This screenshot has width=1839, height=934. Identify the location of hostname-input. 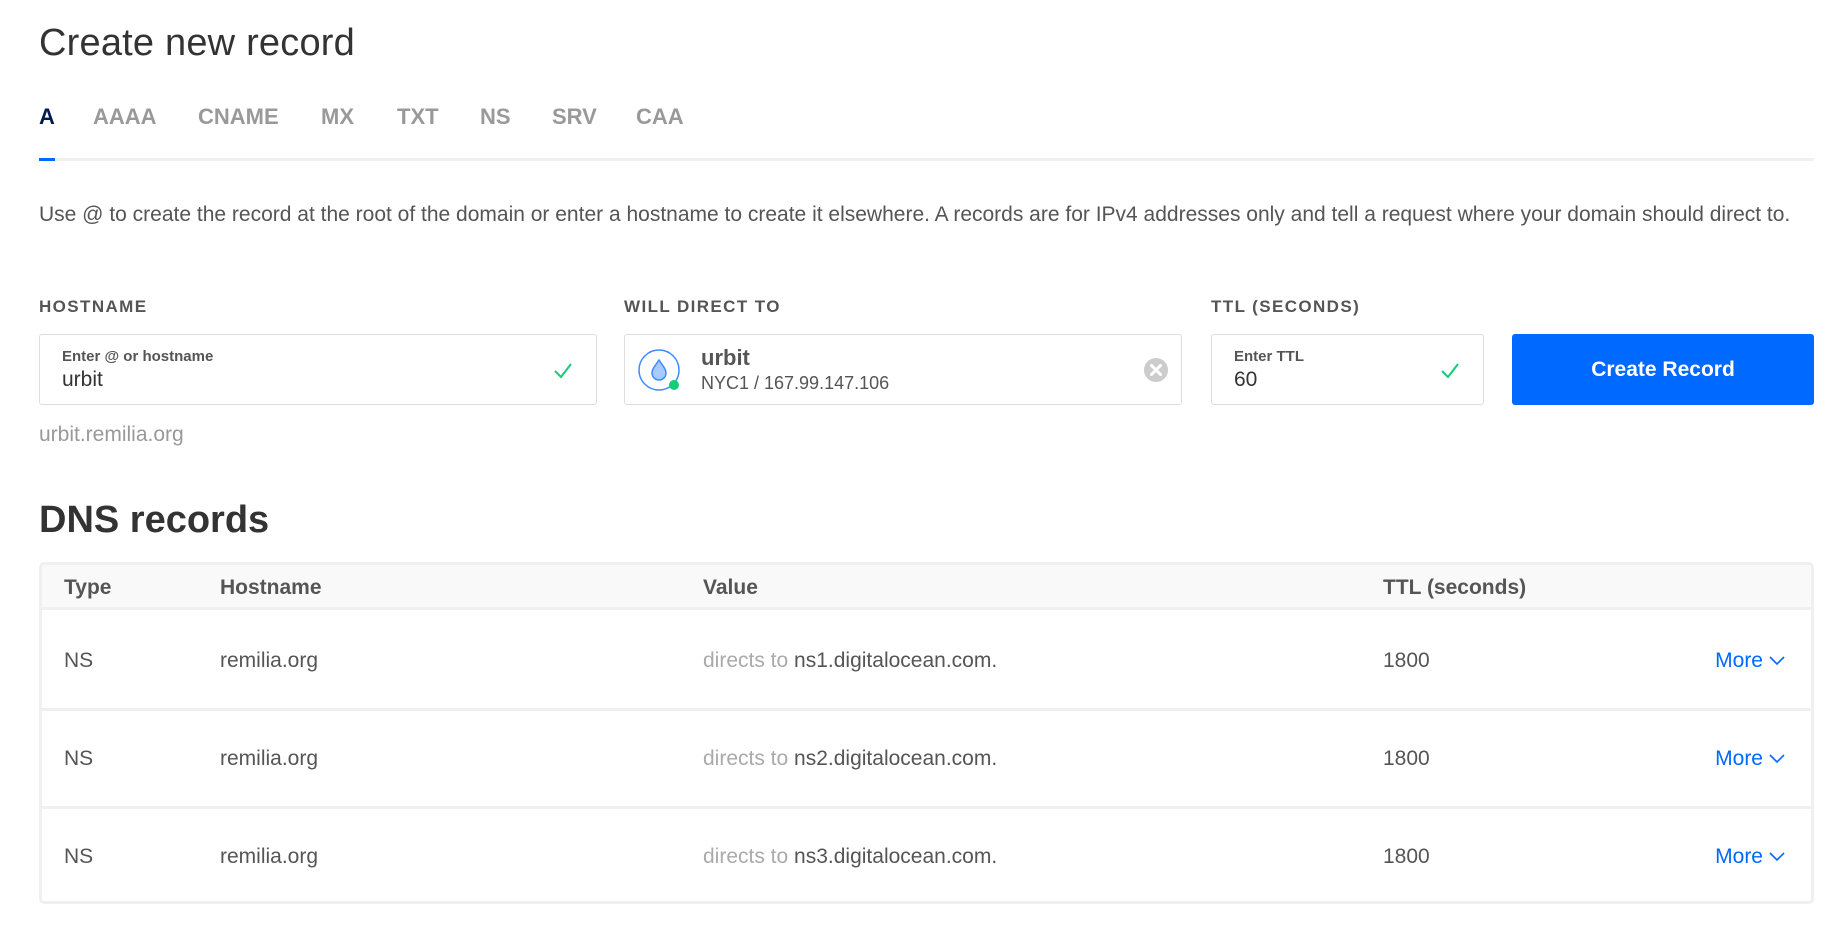
(262, 380).